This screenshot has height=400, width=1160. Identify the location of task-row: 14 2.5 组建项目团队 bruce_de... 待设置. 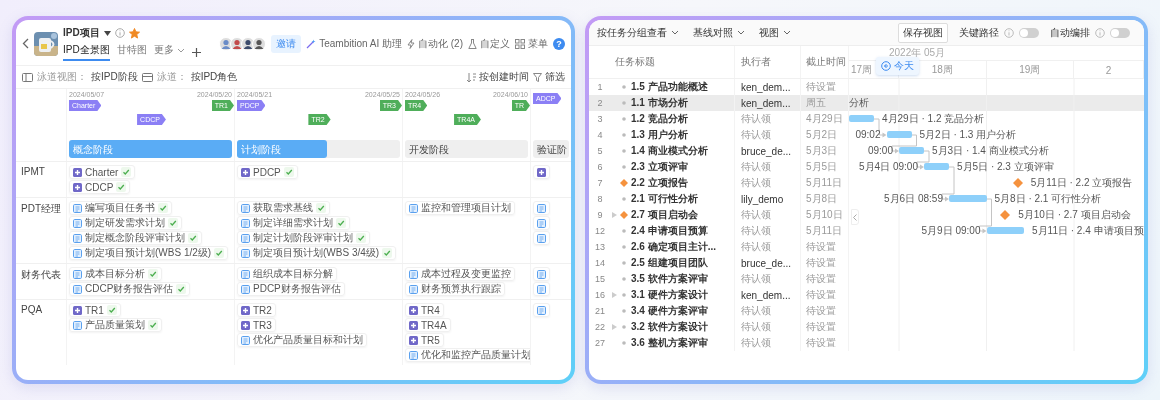
(866, 263).